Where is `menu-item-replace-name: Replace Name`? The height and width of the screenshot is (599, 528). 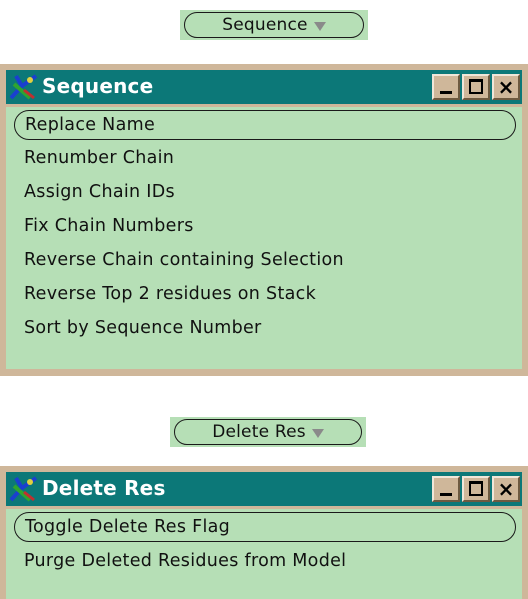 menu-item-replace-name: Replace Name is located at coordinates (265, 125).